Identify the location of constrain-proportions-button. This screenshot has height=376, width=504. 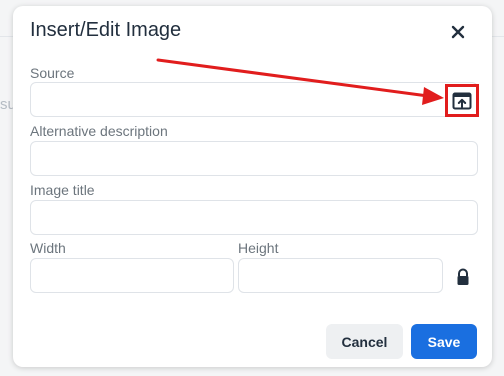
(463, 278).